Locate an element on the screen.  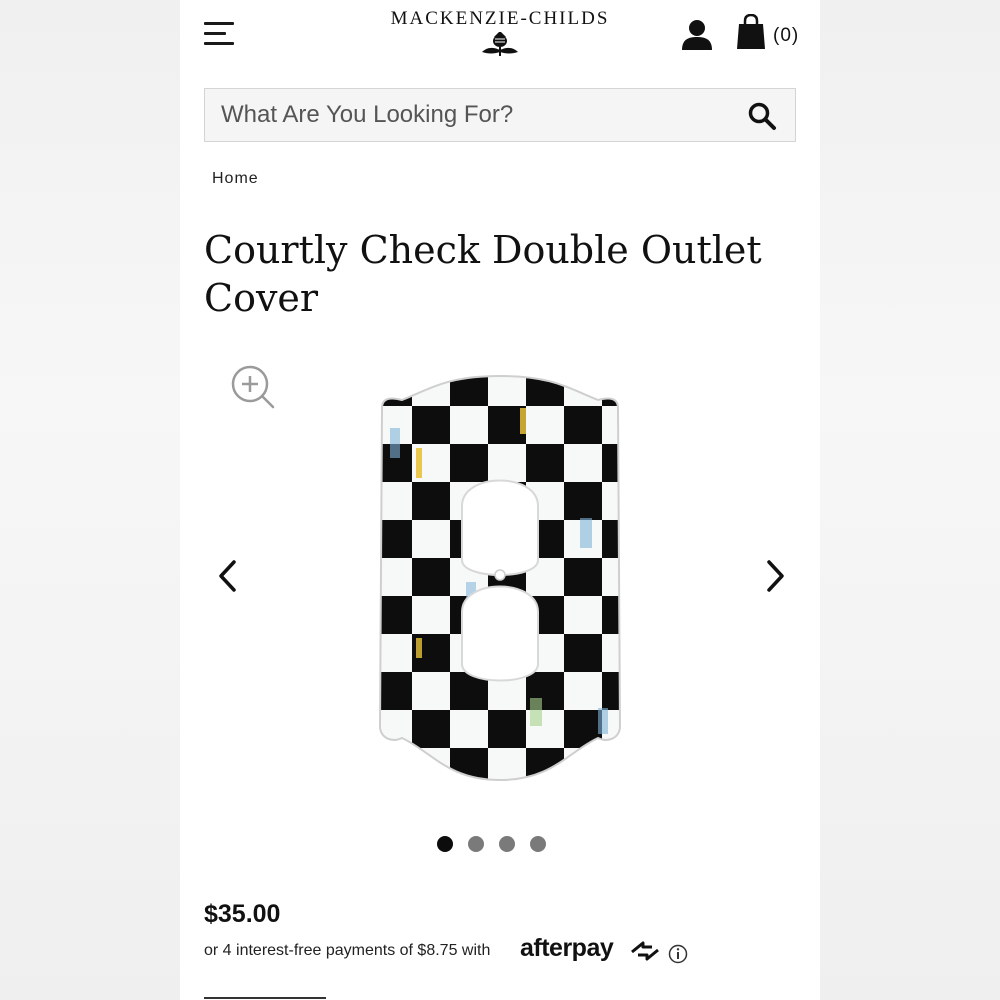
search-icon is located at coordinates (762, 116).